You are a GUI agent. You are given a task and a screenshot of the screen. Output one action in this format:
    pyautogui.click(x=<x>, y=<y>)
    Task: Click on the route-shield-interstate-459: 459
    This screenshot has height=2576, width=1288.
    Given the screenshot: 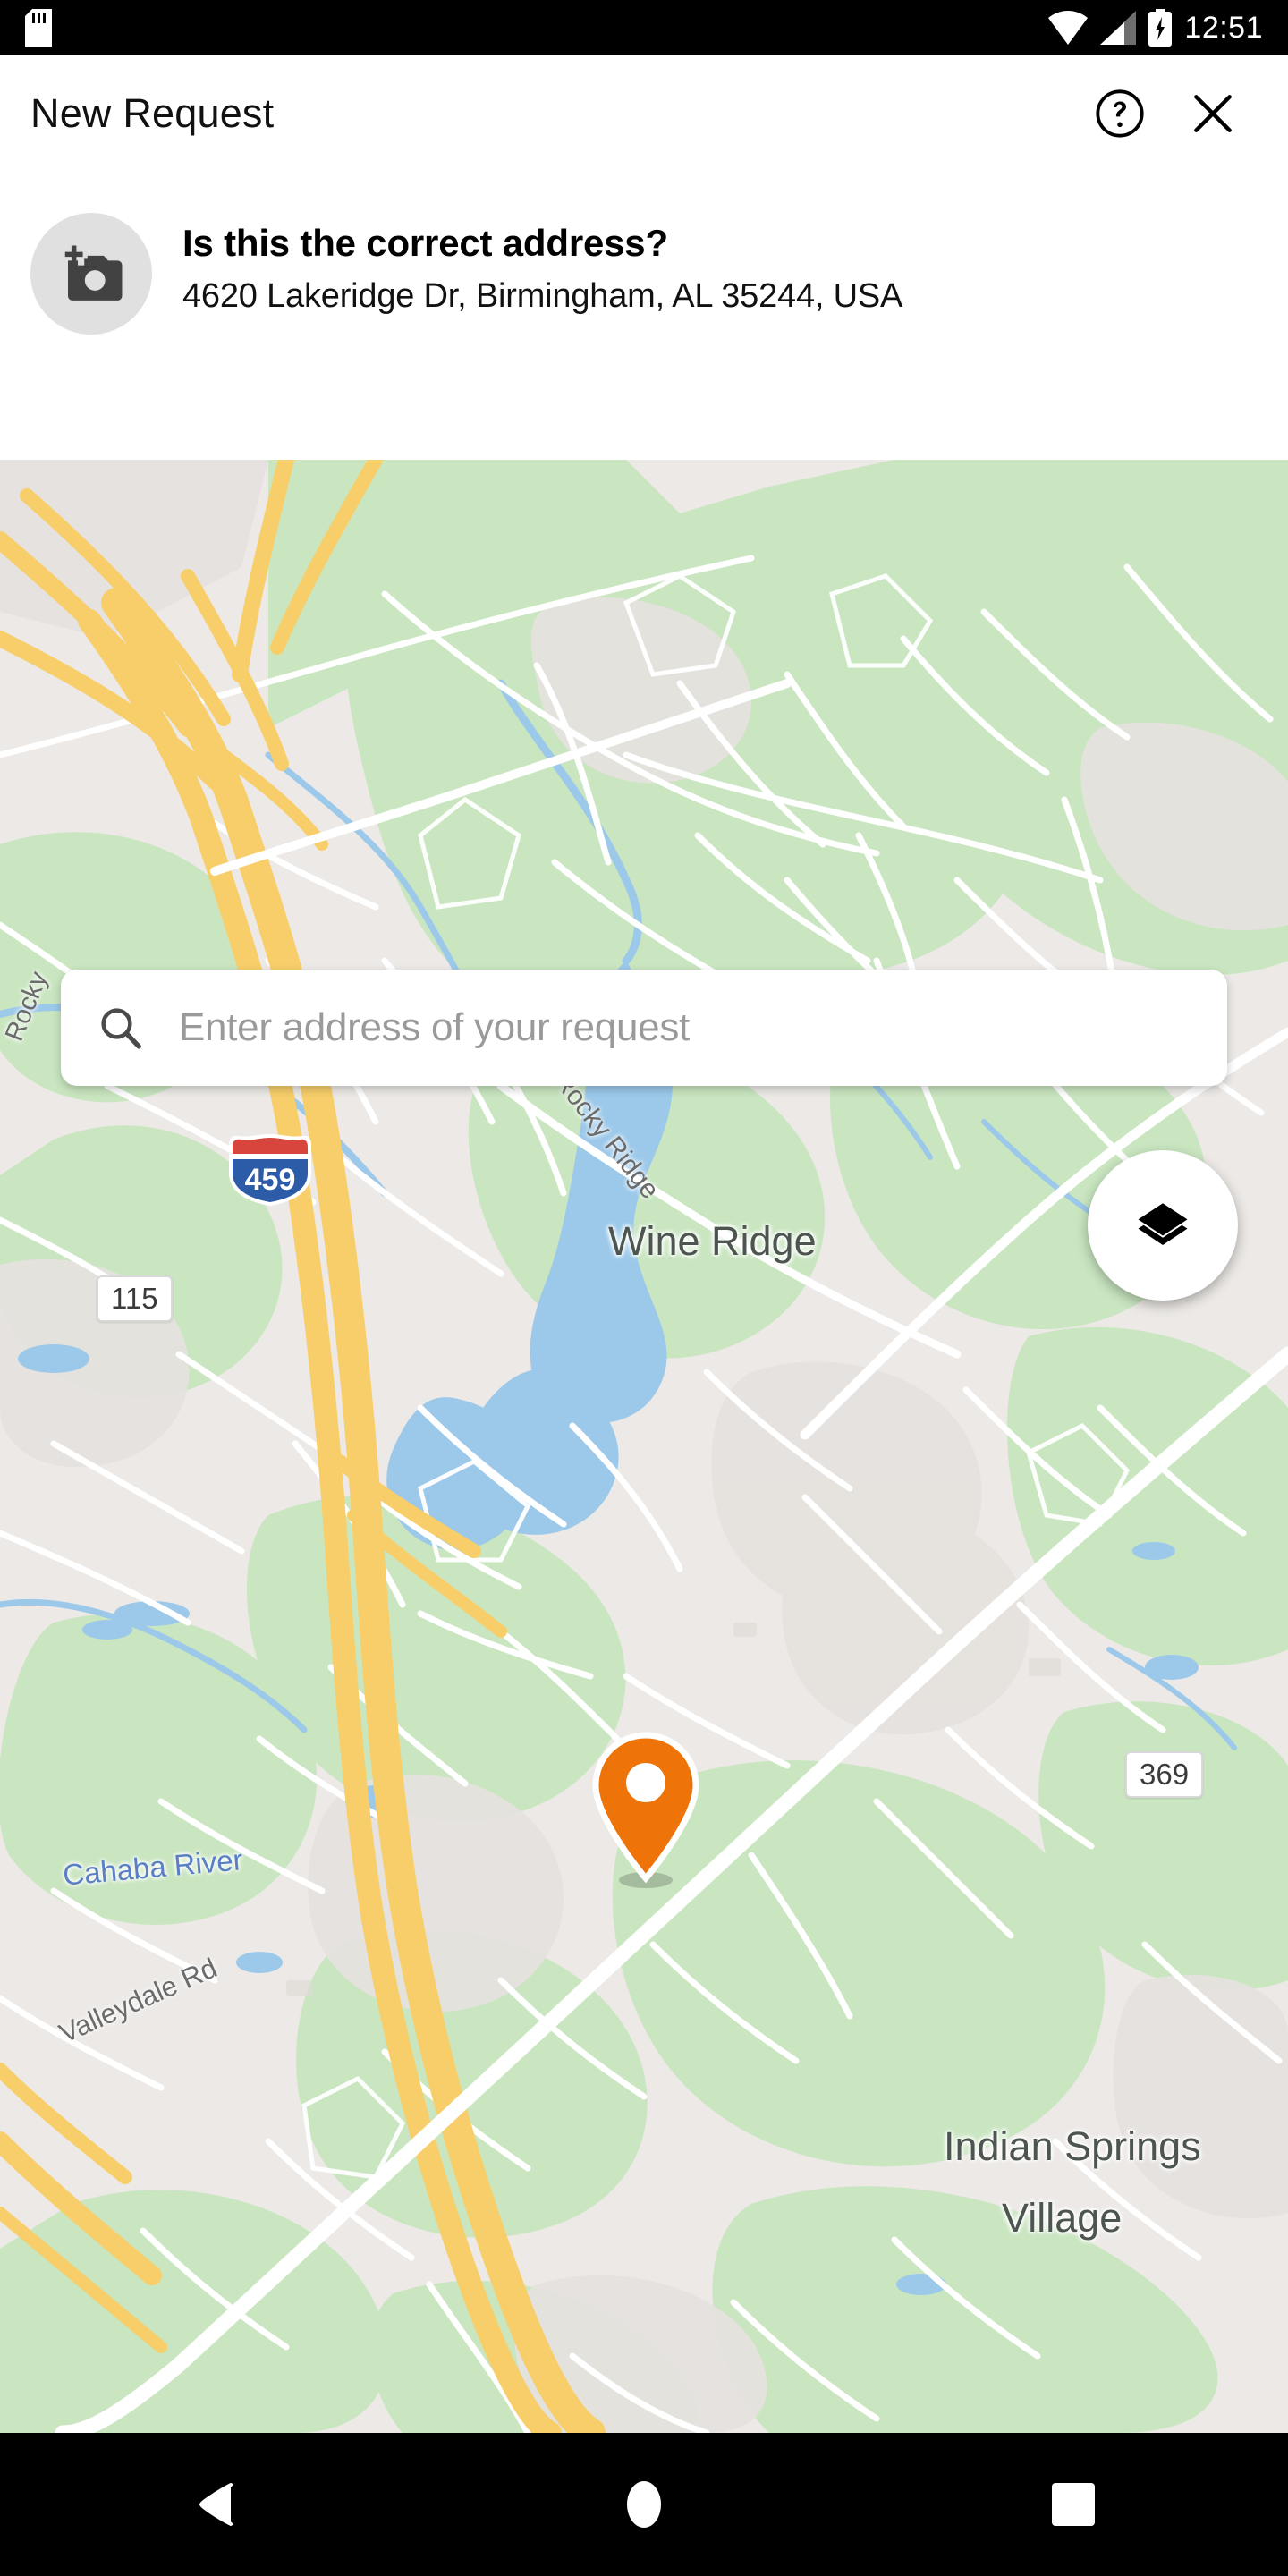 What is the action you would take?
    pyautogui.click(x=270, y=1170)
    